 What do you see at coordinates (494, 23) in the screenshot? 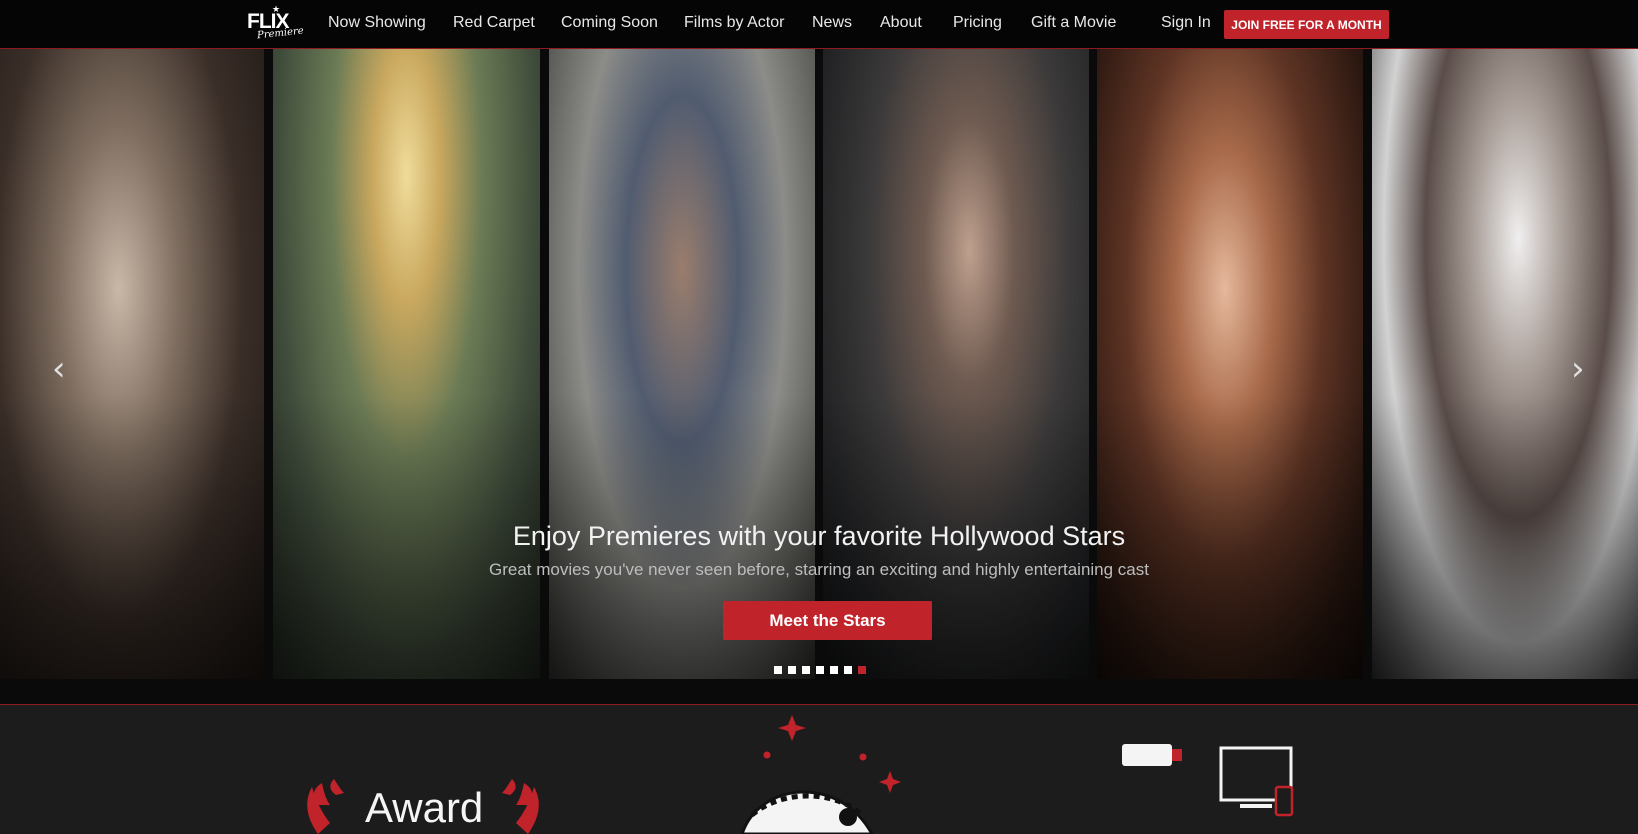
I see `nav-red-carpet: Red Carpet` at bounding box center [494, 23].